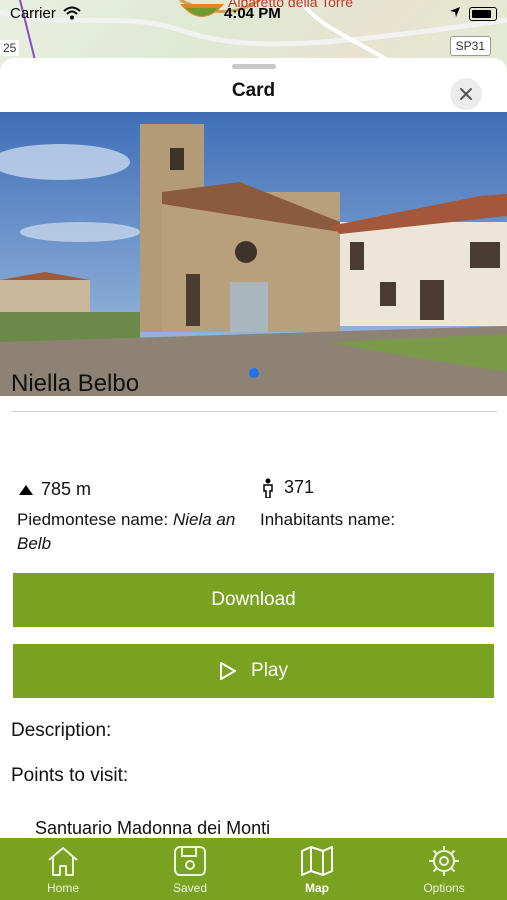 The width and height of the screenshot is (507, 900). What do you see at coordinates (253, 90) in the screenshot?
I see `sheet-title: Card` at bounding box center [253, 90].